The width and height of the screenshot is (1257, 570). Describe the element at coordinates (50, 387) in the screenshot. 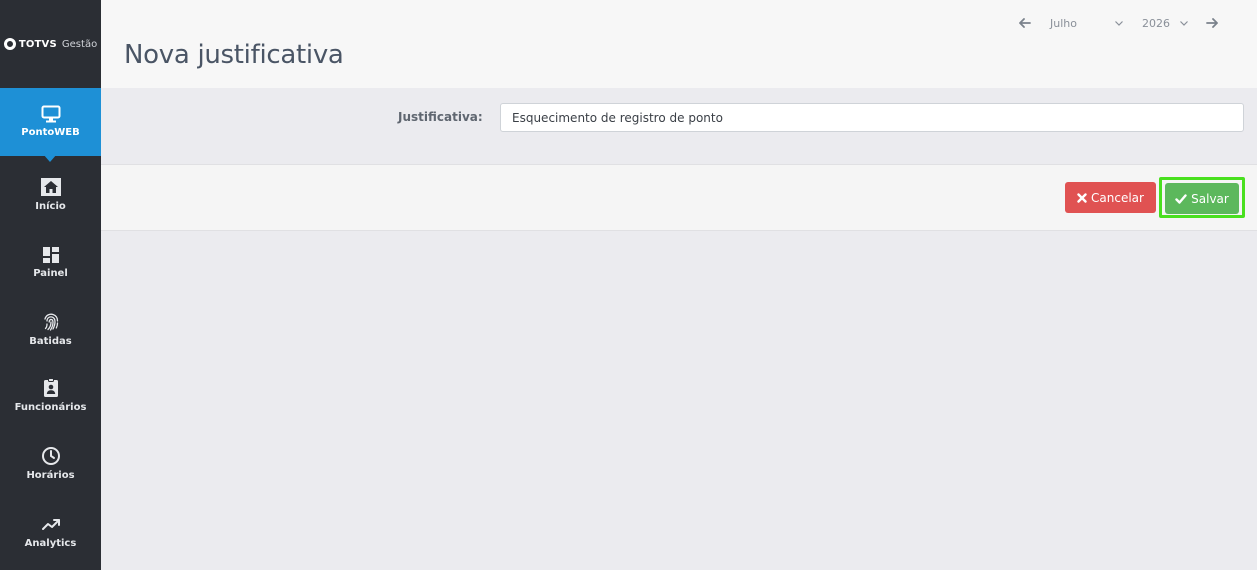

I see `id-badge-icon` at that location.